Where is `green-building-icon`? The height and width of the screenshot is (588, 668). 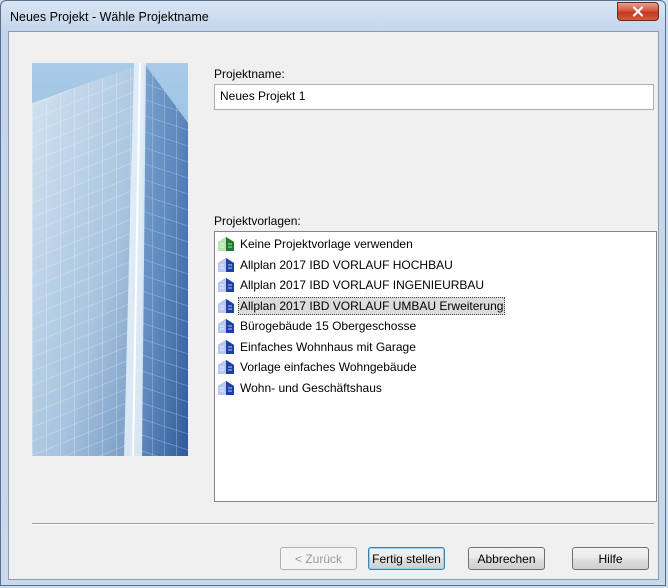
green-building-icon is located at coordinates (226, 244).